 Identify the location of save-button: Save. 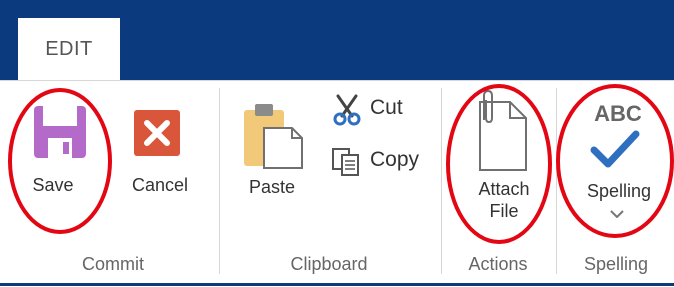
(61, 151).